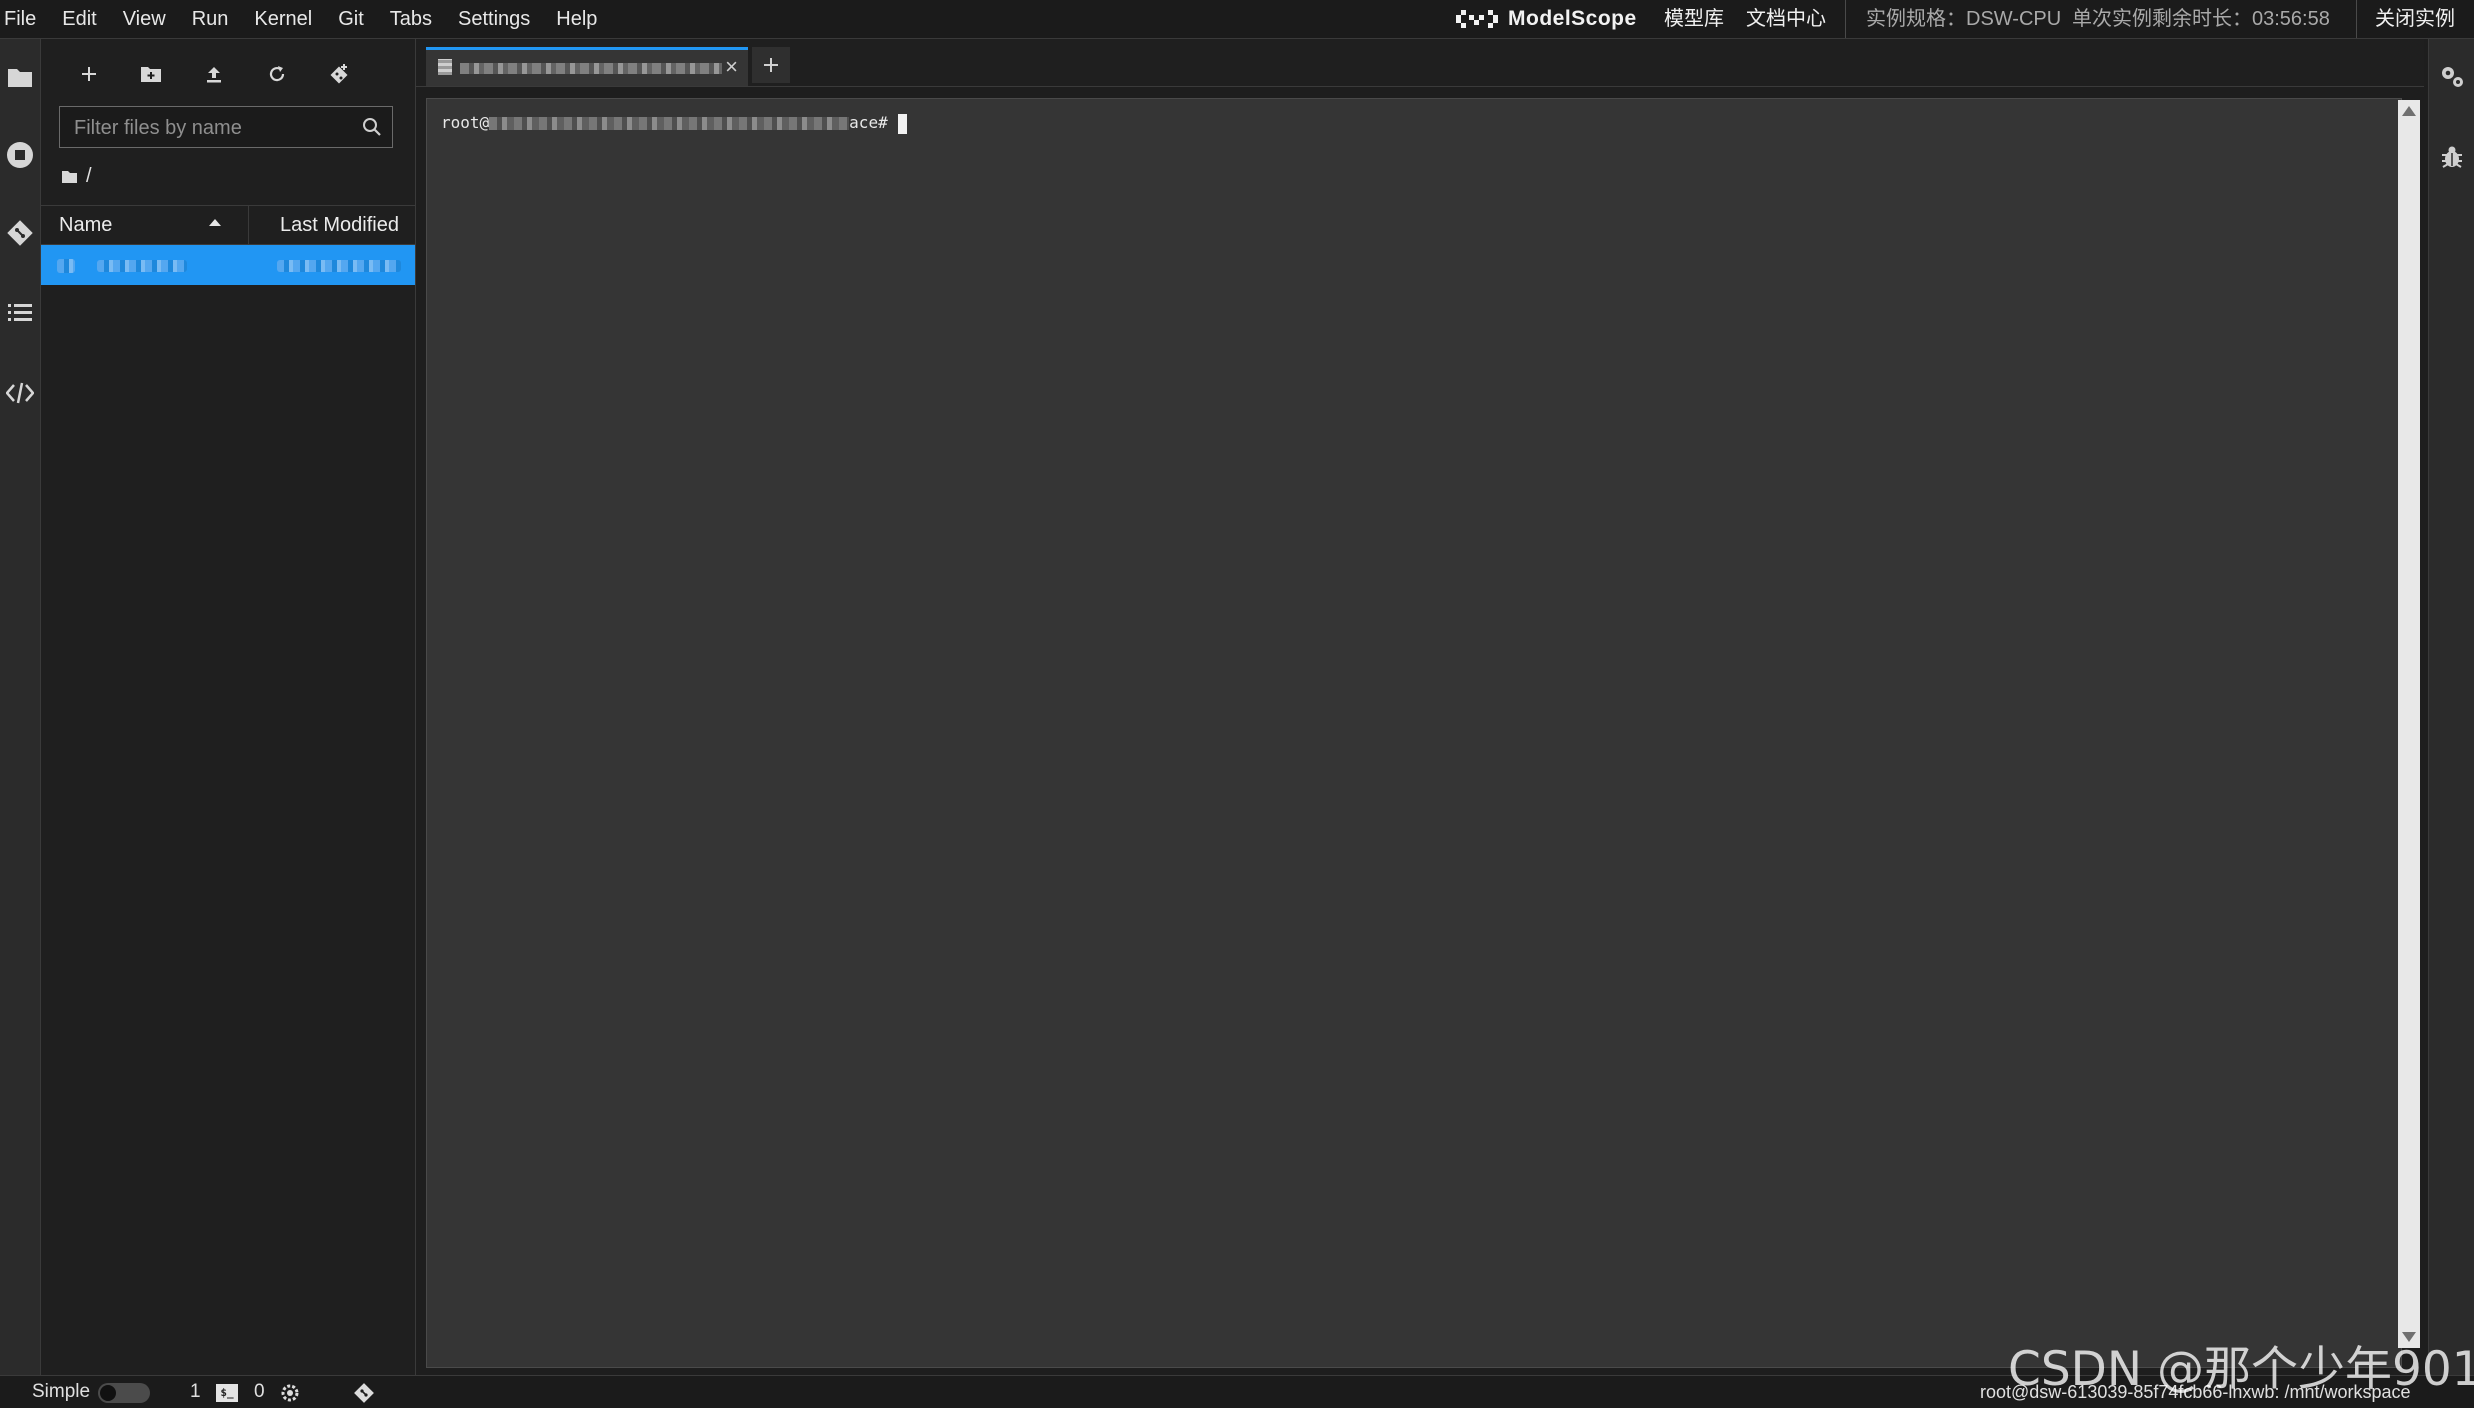 The image size is (2474, 1408). I want to click on prompt-suffix: ace#, so click(868, 122).